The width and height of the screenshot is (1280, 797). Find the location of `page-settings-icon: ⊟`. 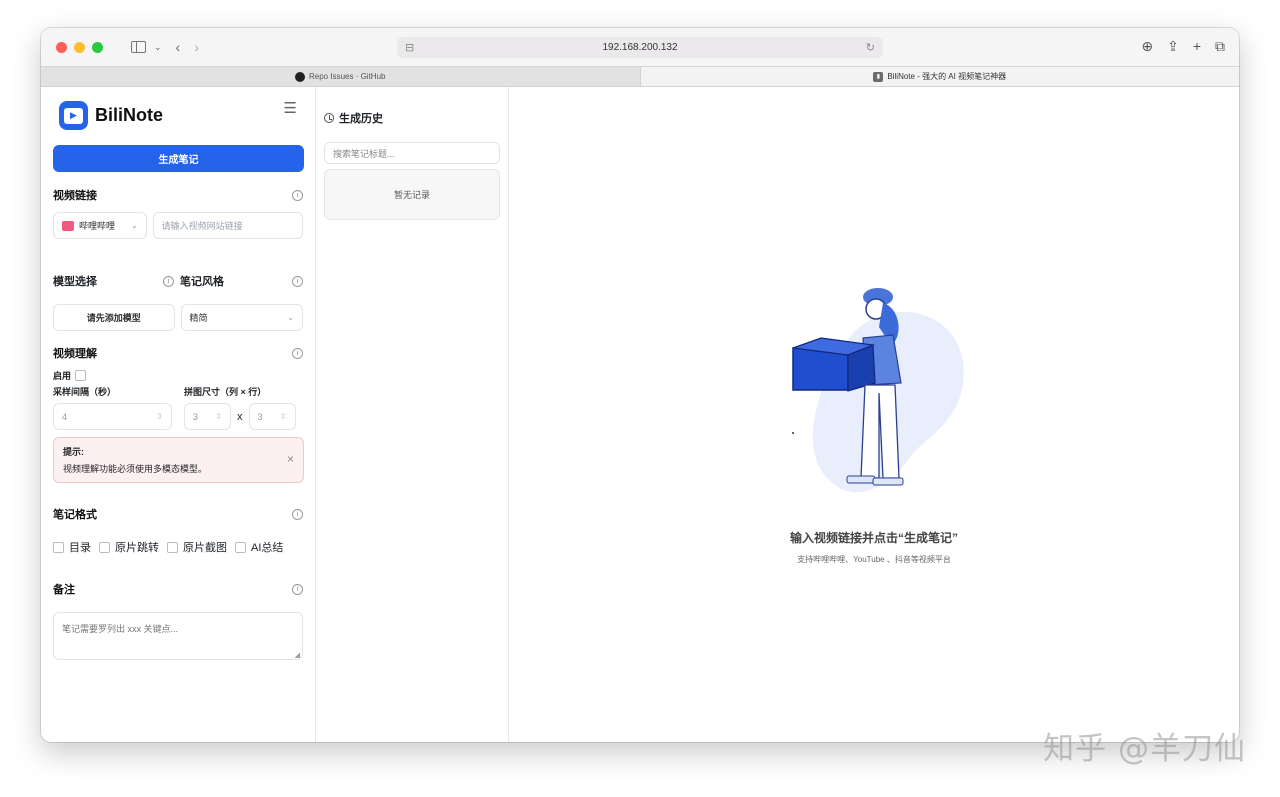

page-settings-icon: ⊟ is located at coordinates (409, 47).